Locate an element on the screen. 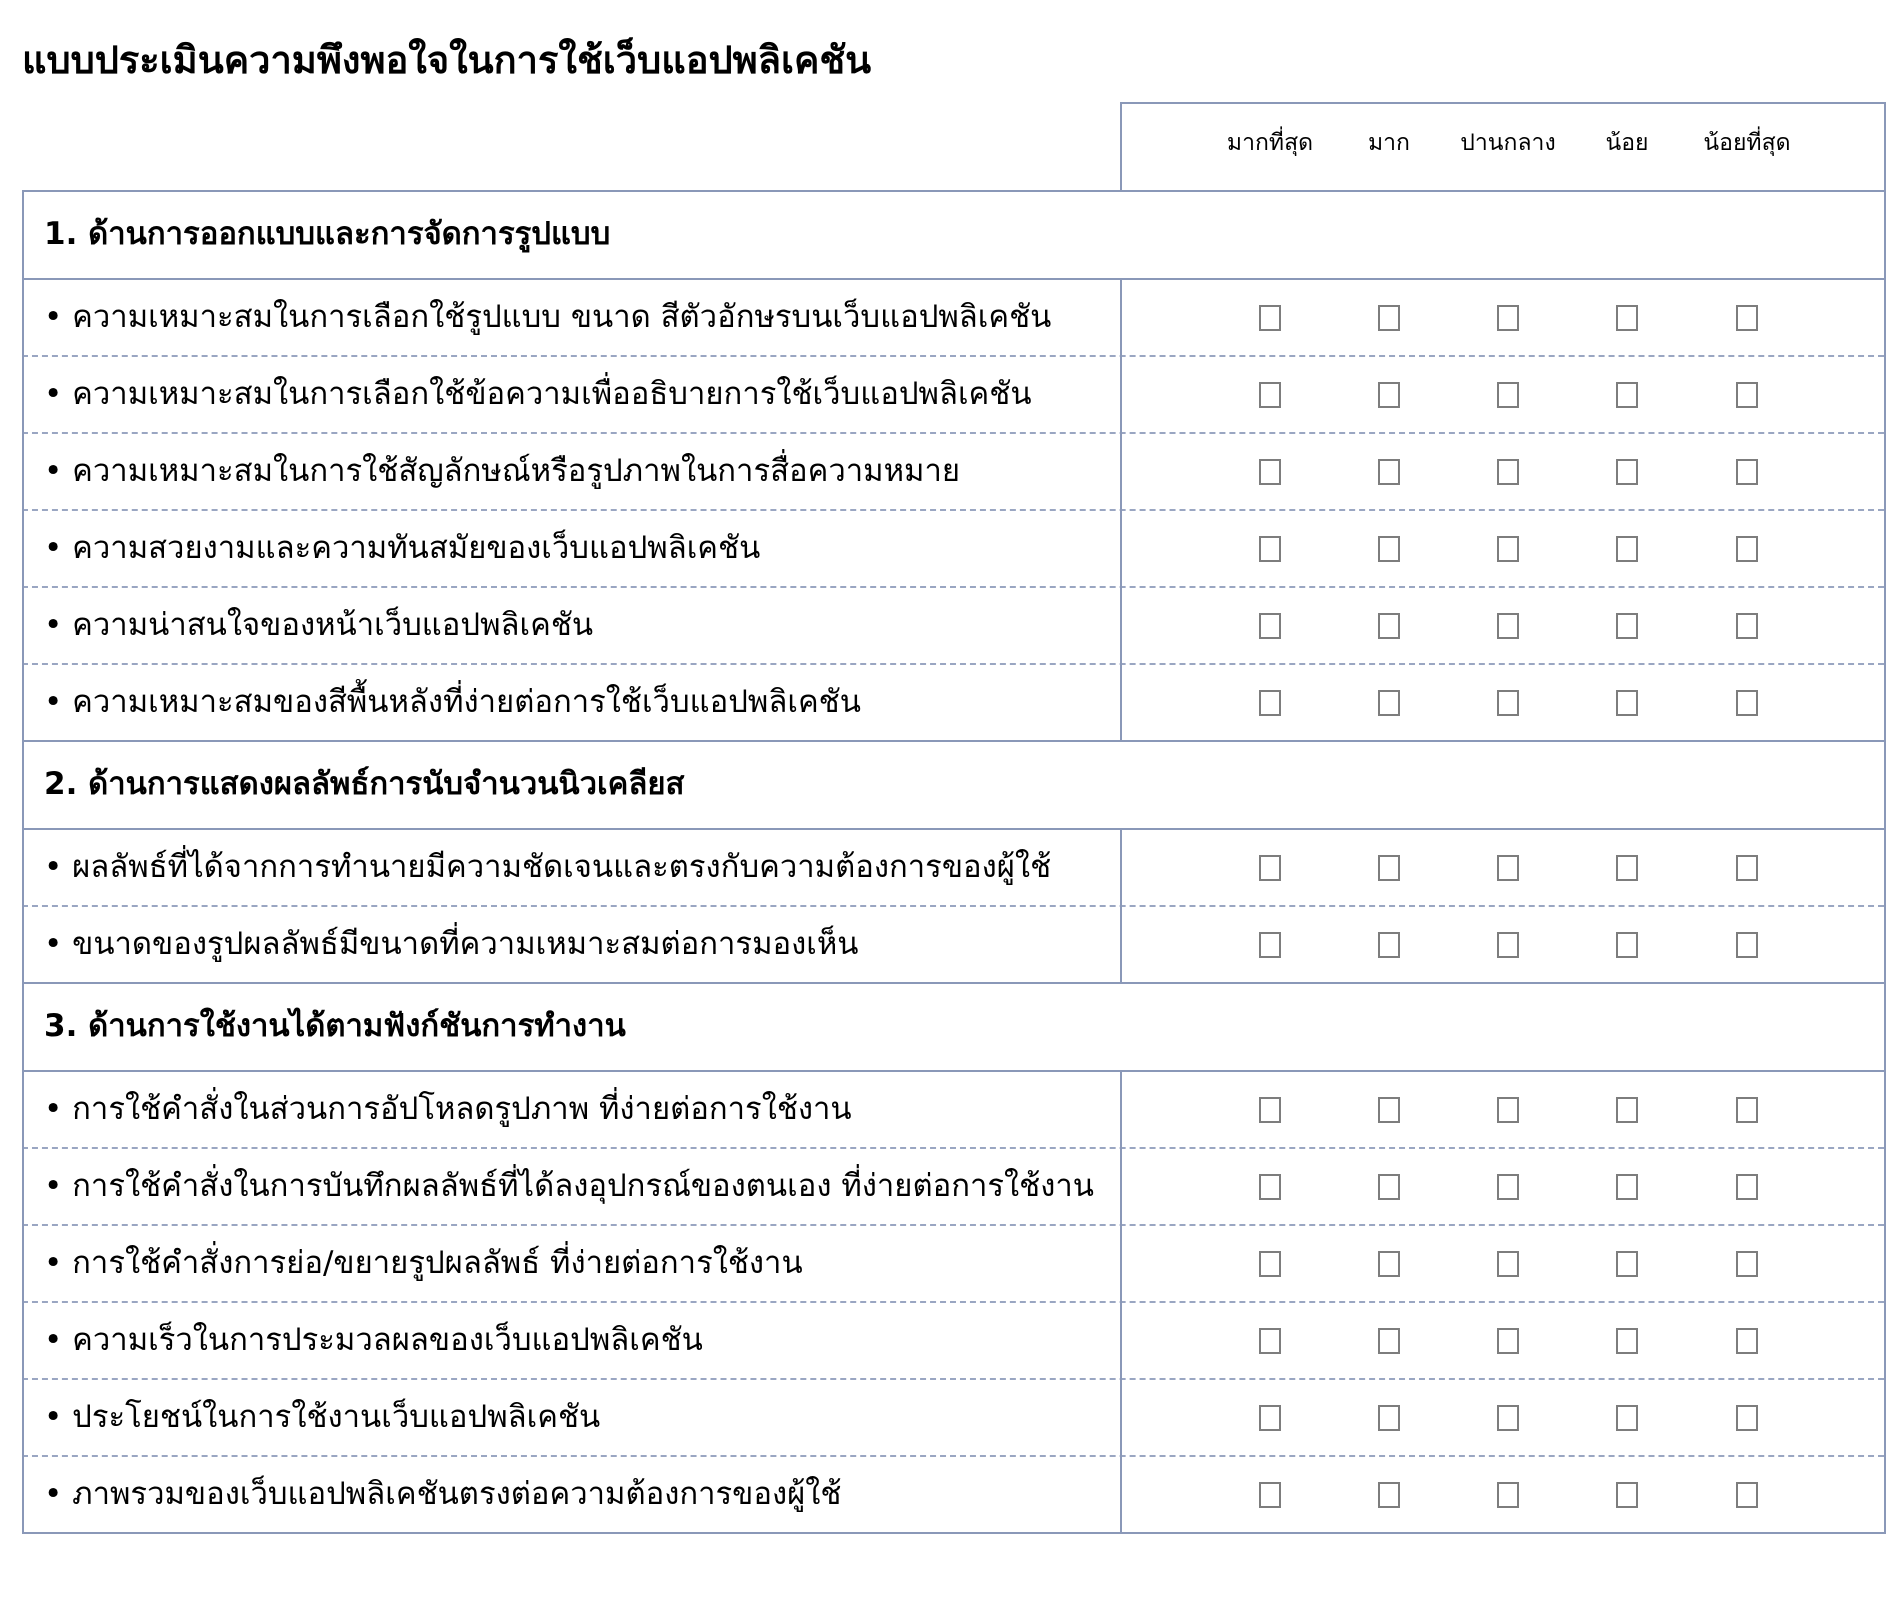 The image size is (1902, 1622). section-heading: 1. ด้านการออกแบบและการจัดการรูปแบบ is located at coordinates (327, 234).